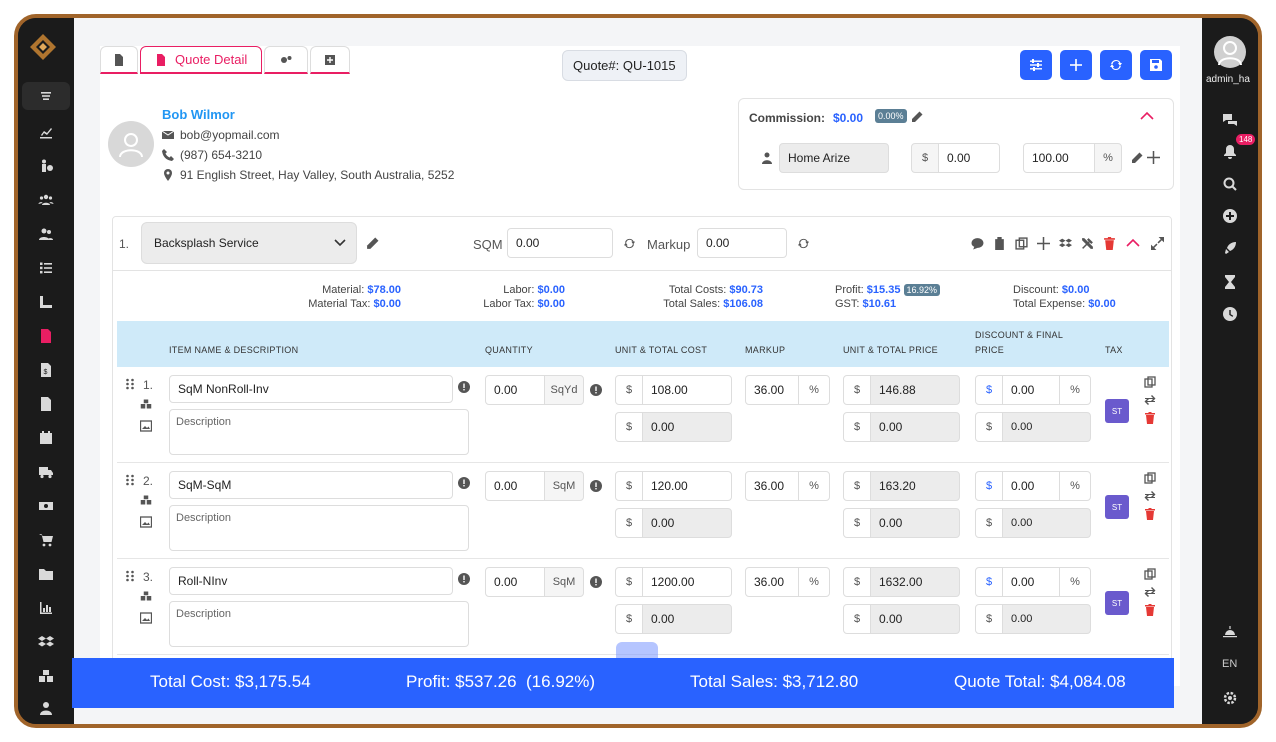  Describe the element at coordinates (1036, 65) in the screenshot. I see `filter-settings-button` at that location.